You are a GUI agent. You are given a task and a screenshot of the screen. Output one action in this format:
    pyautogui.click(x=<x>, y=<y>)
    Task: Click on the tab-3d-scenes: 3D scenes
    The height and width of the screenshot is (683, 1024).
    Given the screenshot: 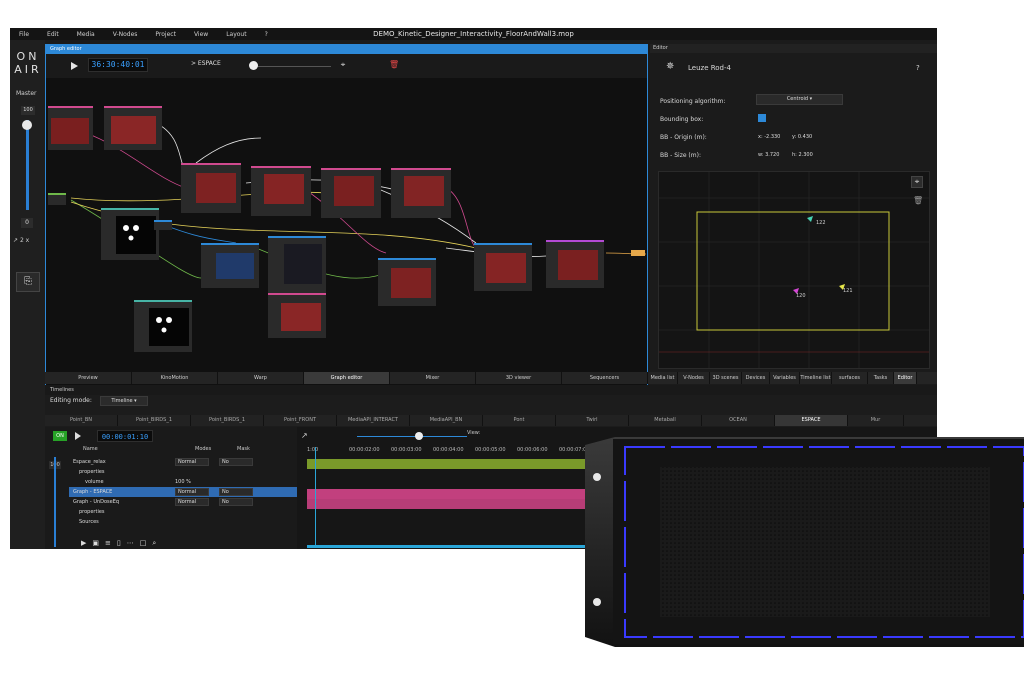 What is the action you would take?
    pyautogui.click(x=726, y=378)
    